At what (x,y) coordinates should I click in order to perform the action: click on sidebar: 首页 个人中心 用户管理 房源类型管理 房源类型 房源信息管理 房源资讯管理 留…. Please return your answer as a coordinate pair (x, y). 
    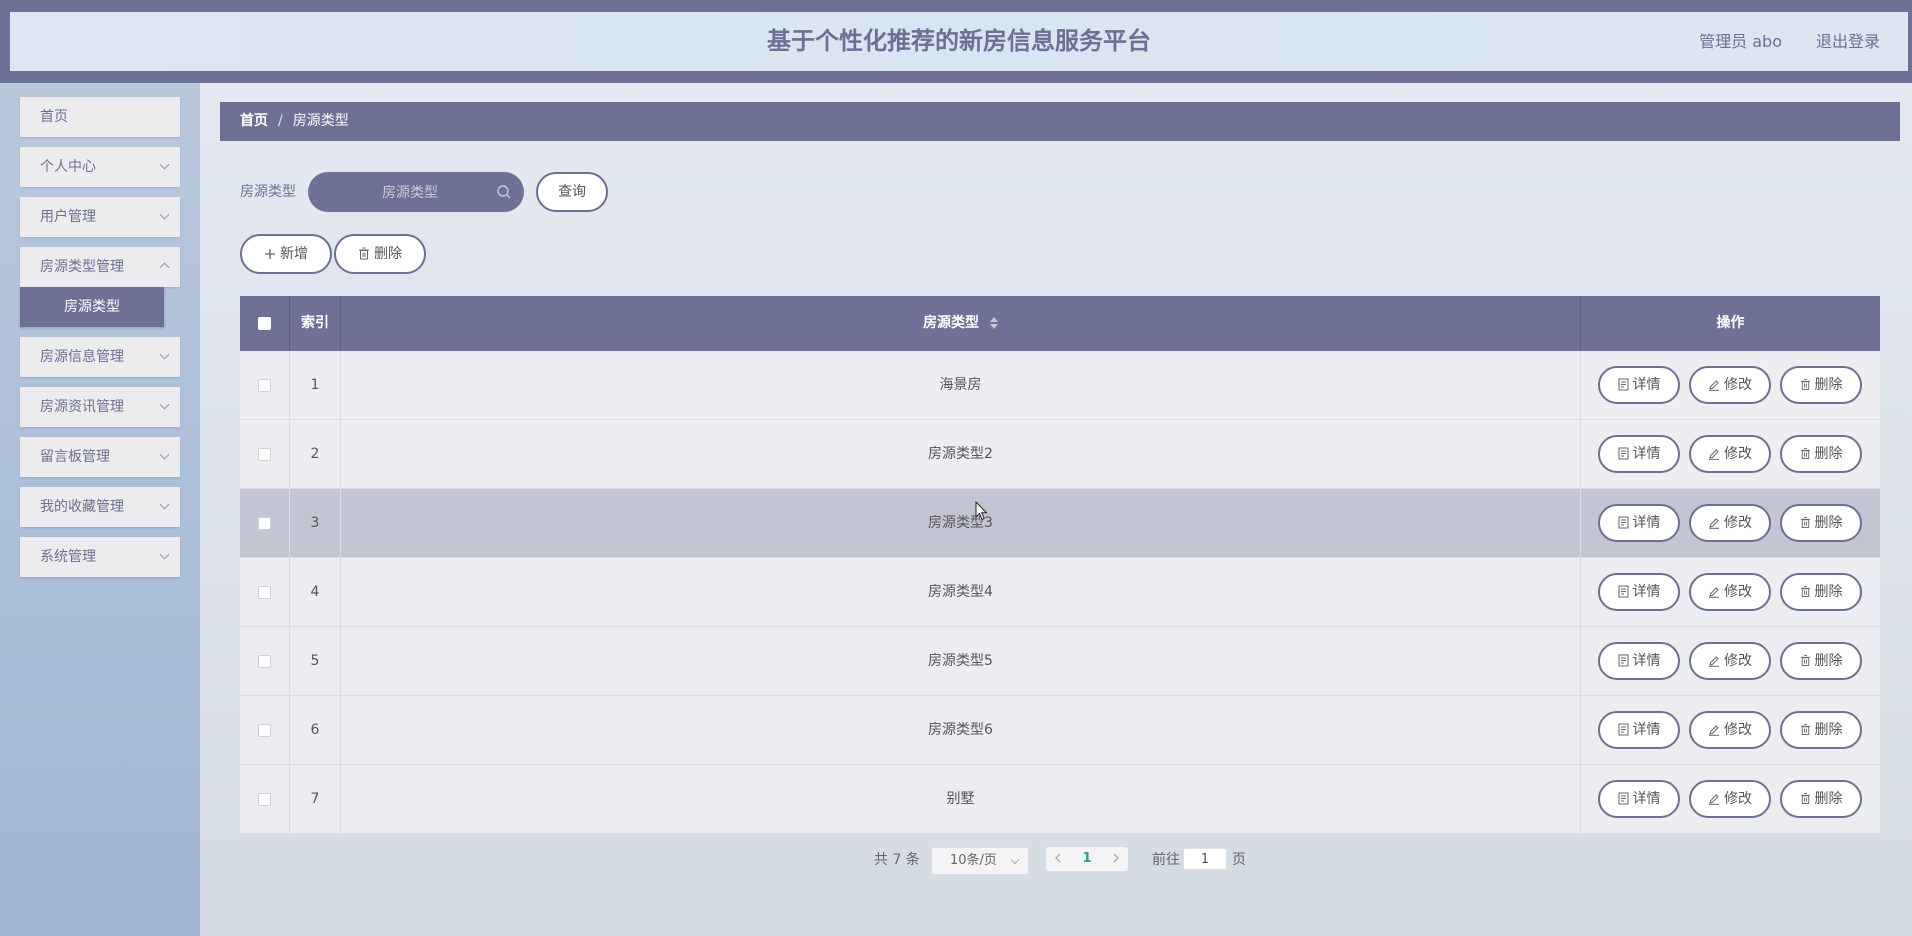
    Looking at the image, I should click on (100, 509).